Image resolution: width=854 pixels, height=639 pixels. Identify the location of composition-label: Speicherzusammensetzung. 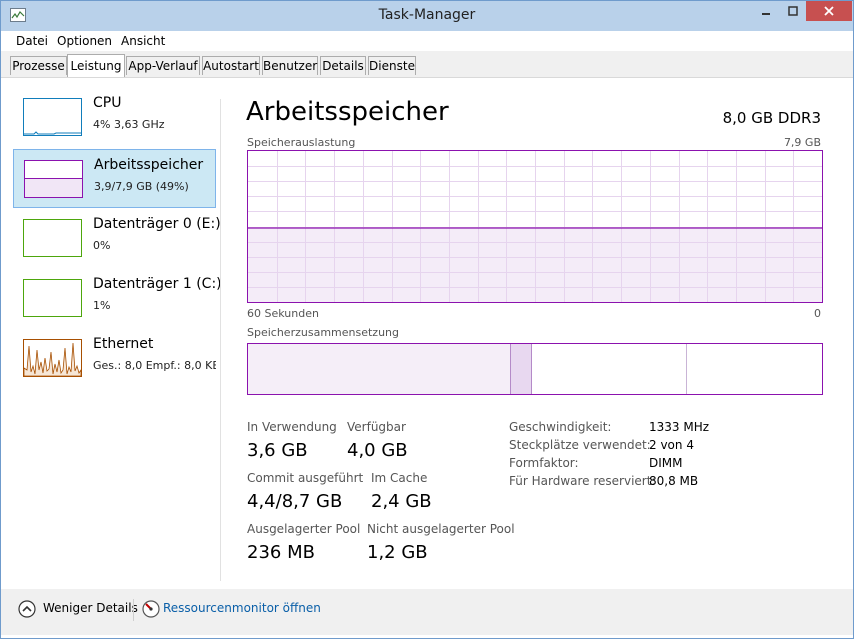
(323, 332).